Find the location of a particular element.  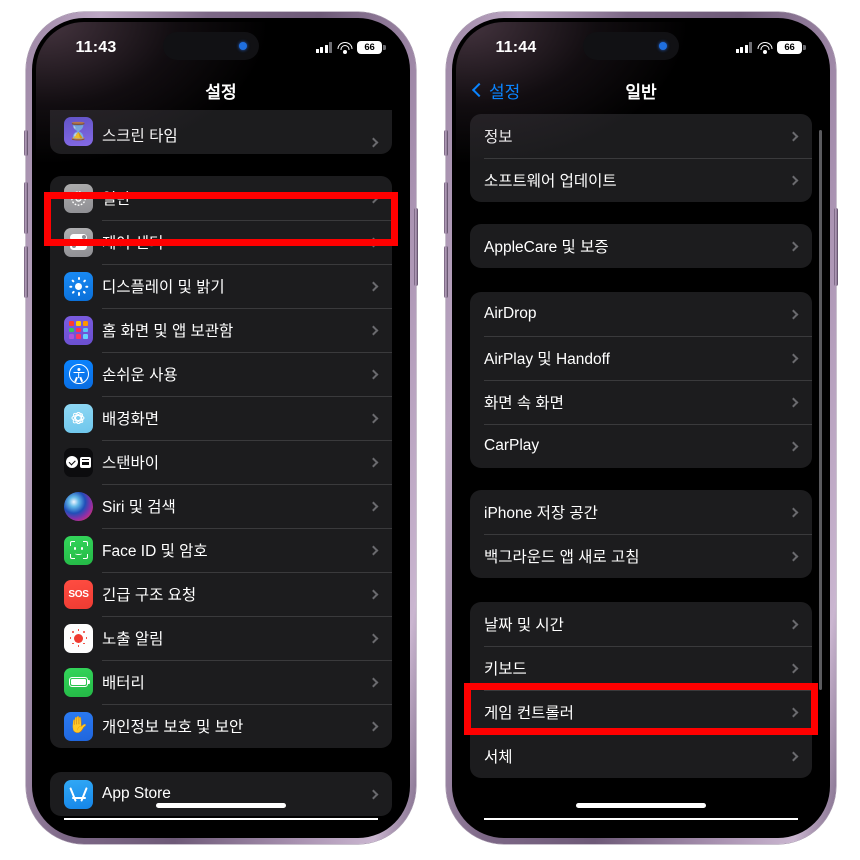

emergency-sos-icon: SOS is located at coordinates (78, 594).